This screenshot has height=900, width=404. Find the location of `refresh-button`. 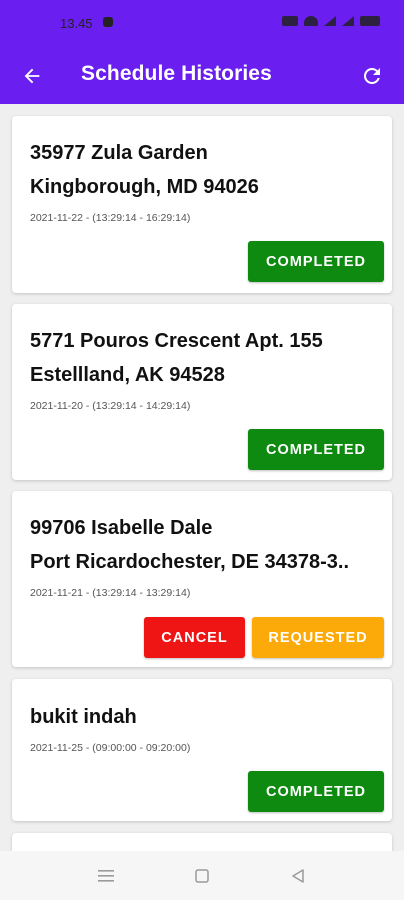

refresh-button is located at coordinates (372, 76).